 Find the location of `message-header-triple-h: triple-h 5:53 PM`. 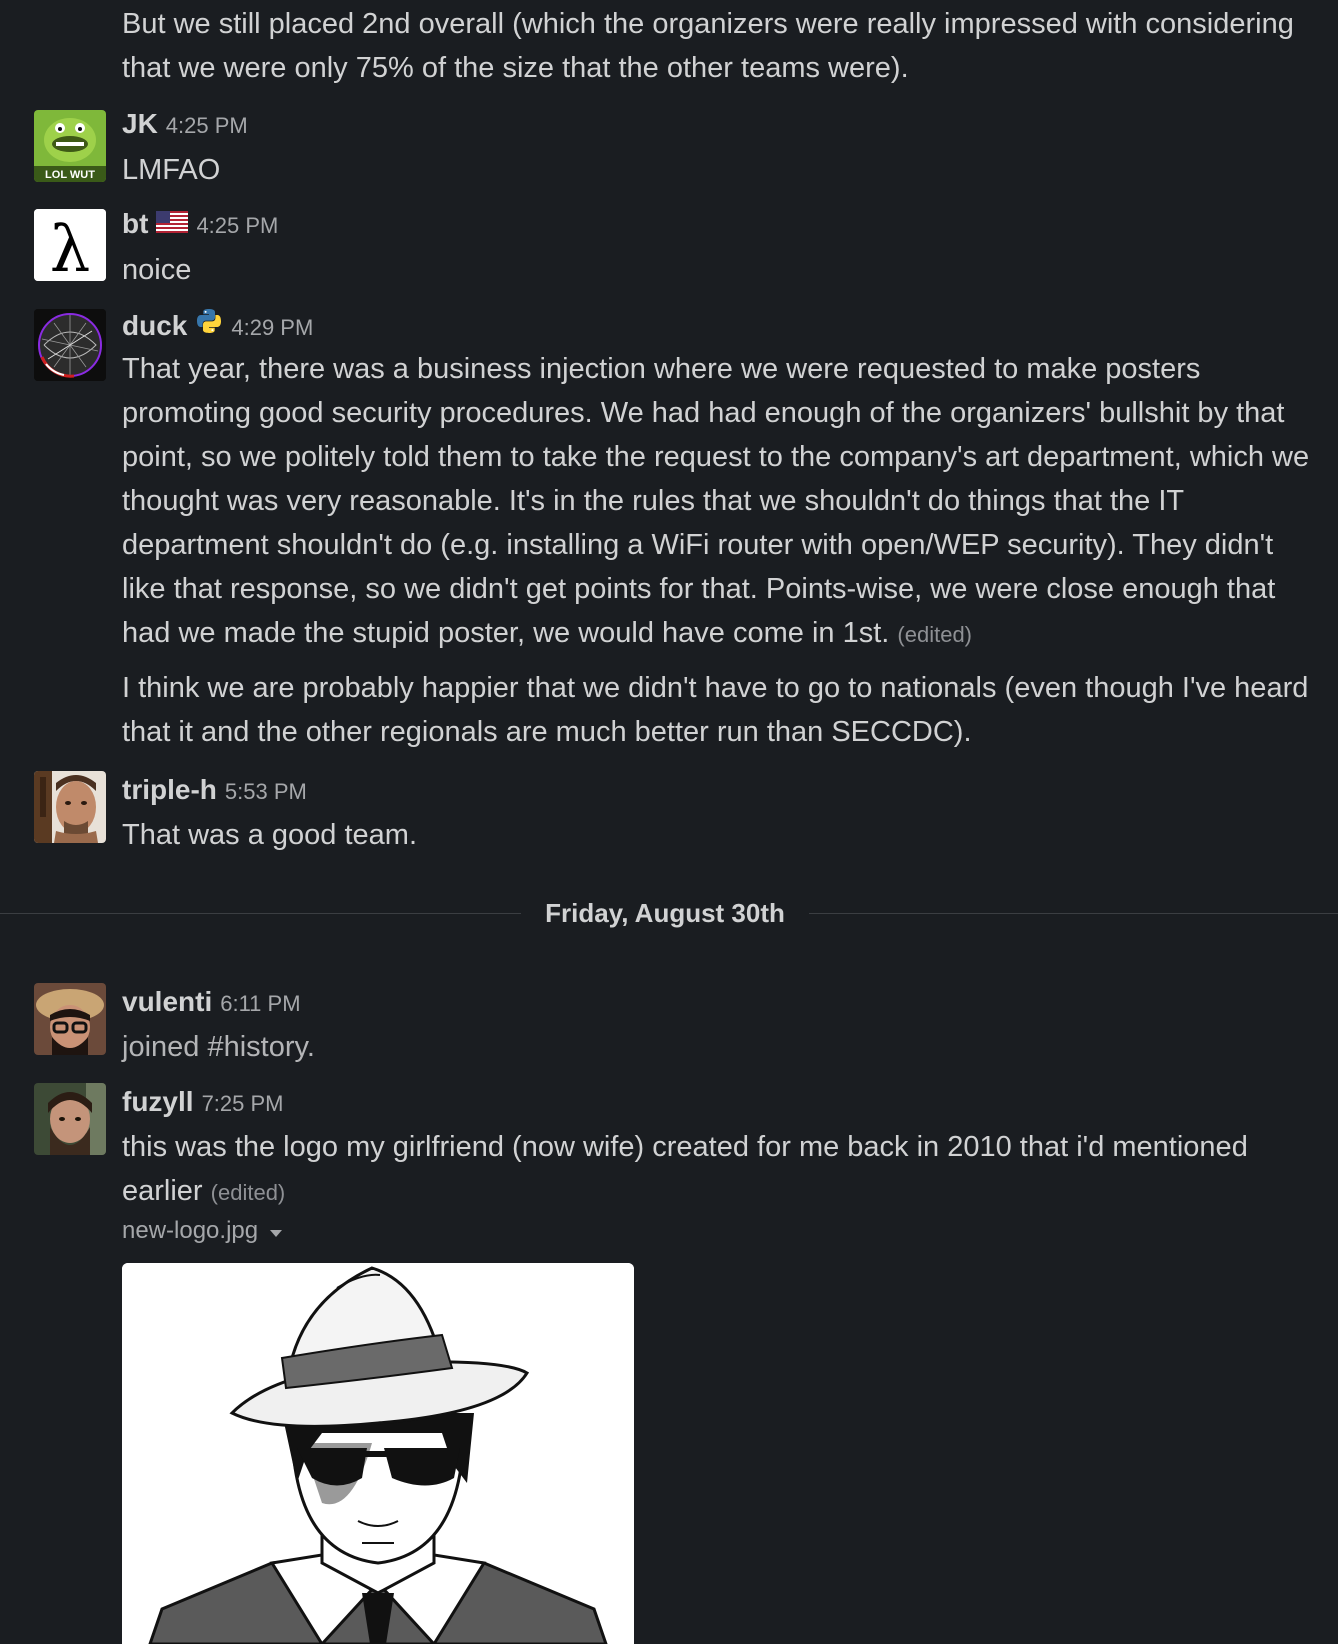

message-header-triple-h: triple-h 5:53 PM is located at coordinates (214, 790).